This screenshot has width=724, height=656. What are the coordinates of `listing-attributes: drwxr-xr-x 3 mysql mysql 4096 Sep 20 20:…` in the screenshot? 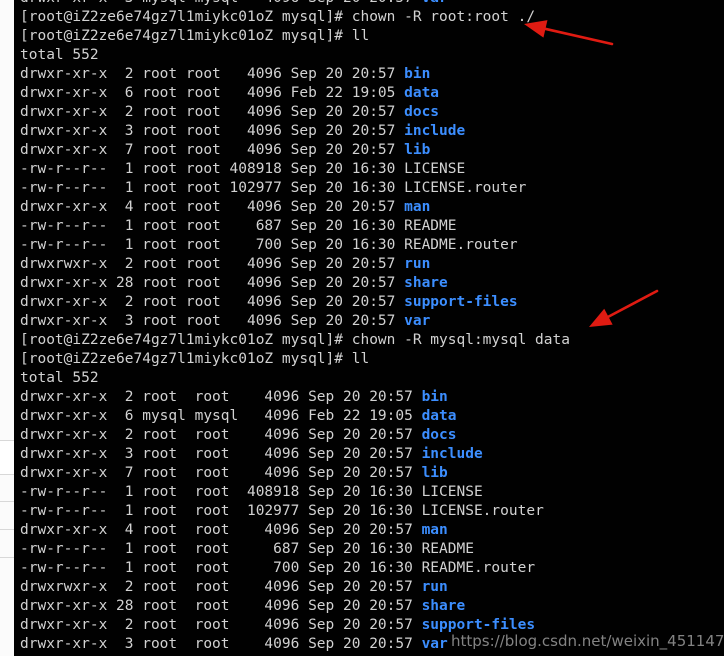 It's located at (221, 3).